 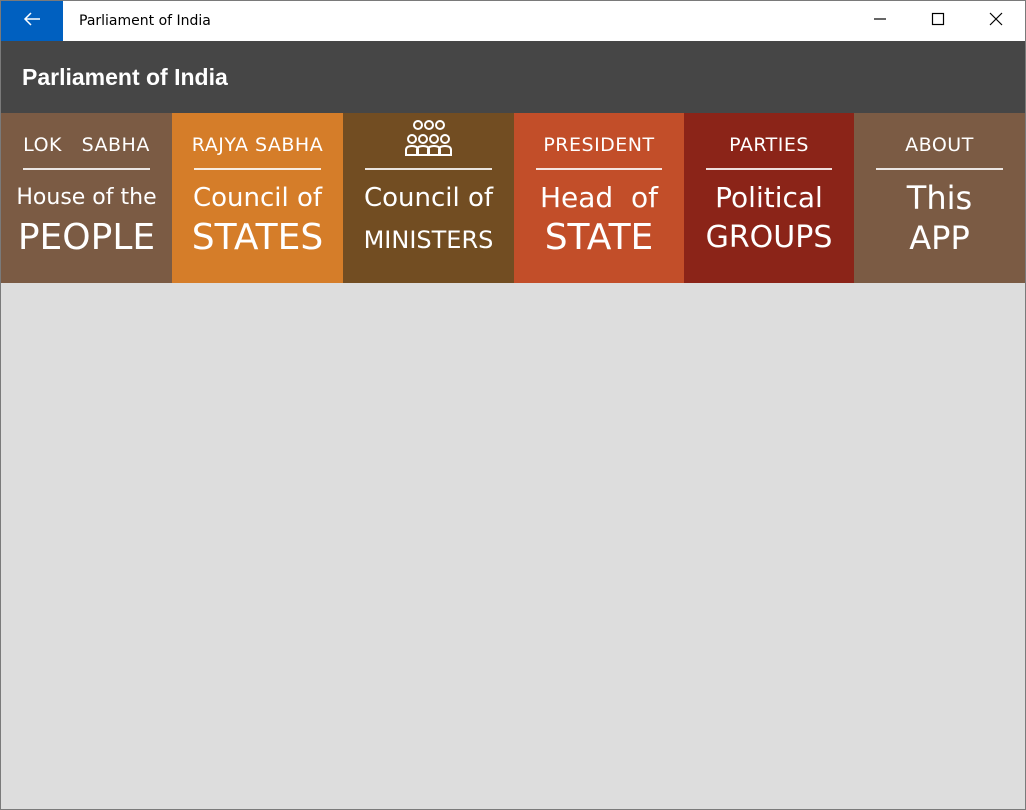 I want to click on back-button, so click(x=32, y=21).